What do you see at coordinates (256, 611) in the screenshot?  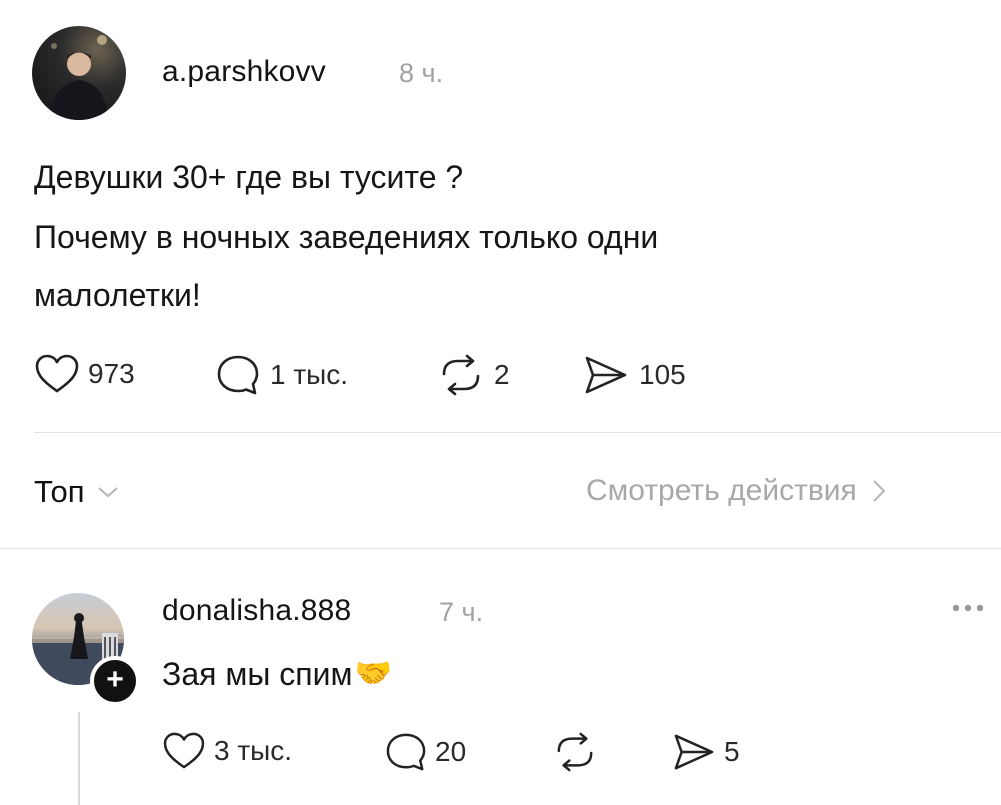 I see `reply-author-username: donalisha.888` at bounding box center [256, 611].